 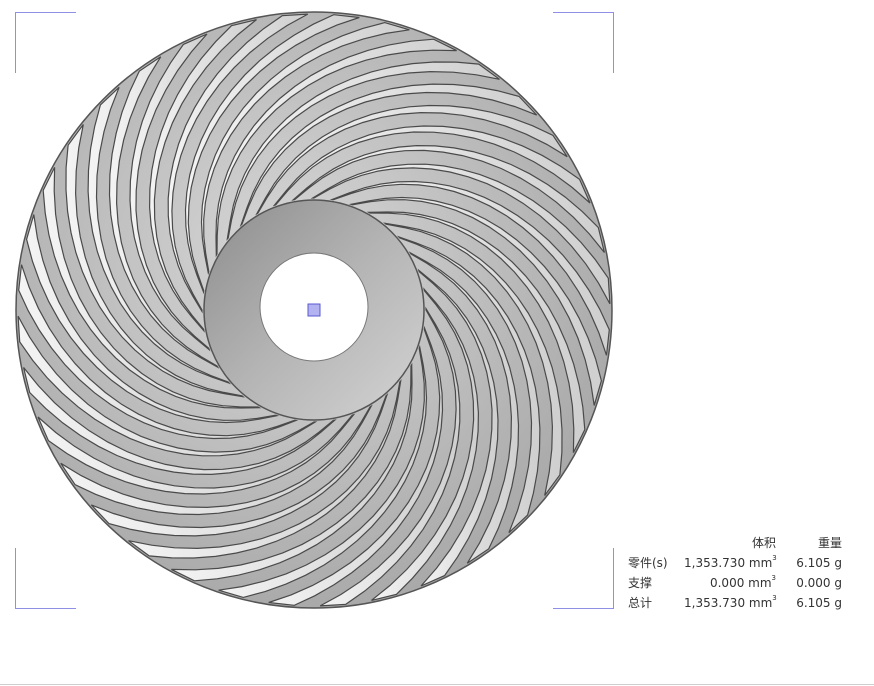 I want to click on header-weight: 重量, so click(x=829, y=543).